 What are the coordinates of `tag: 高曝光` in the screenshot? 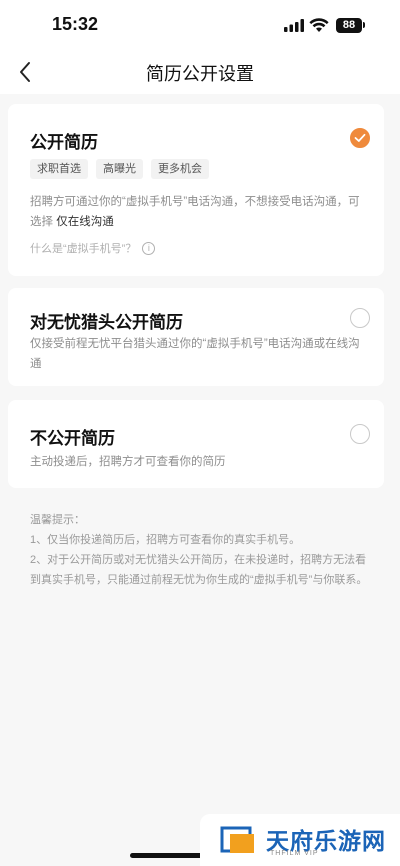 It's located at (119, 169).